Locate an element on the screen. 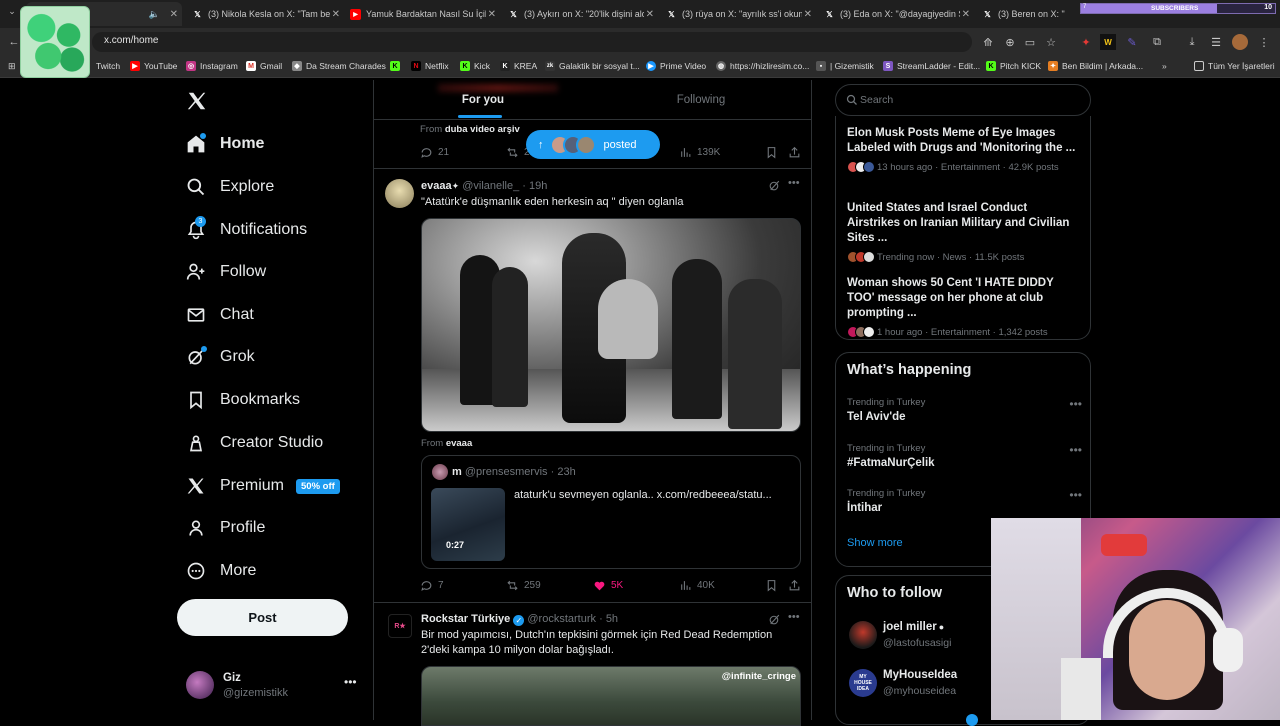  bookmark-instagram: ◎ Instagram is located at coordinates (212, 66).